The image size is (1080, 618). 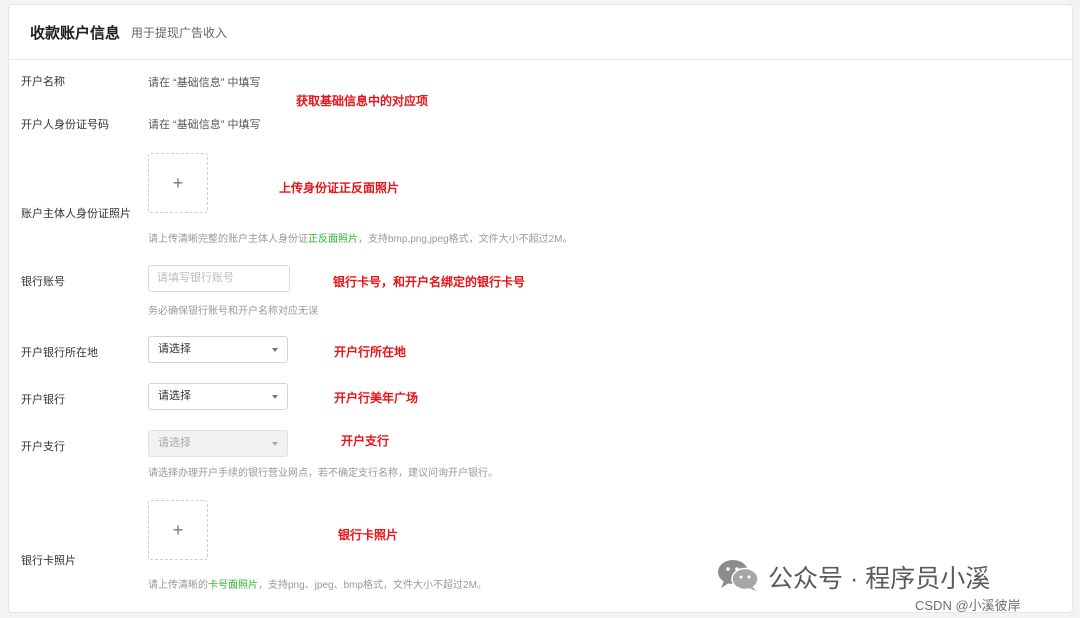 What do you see at coordinates (219, 278) in the screenshot?
I see `bank-account-input: 请填写银行账号` at bounding box center [219, 278].